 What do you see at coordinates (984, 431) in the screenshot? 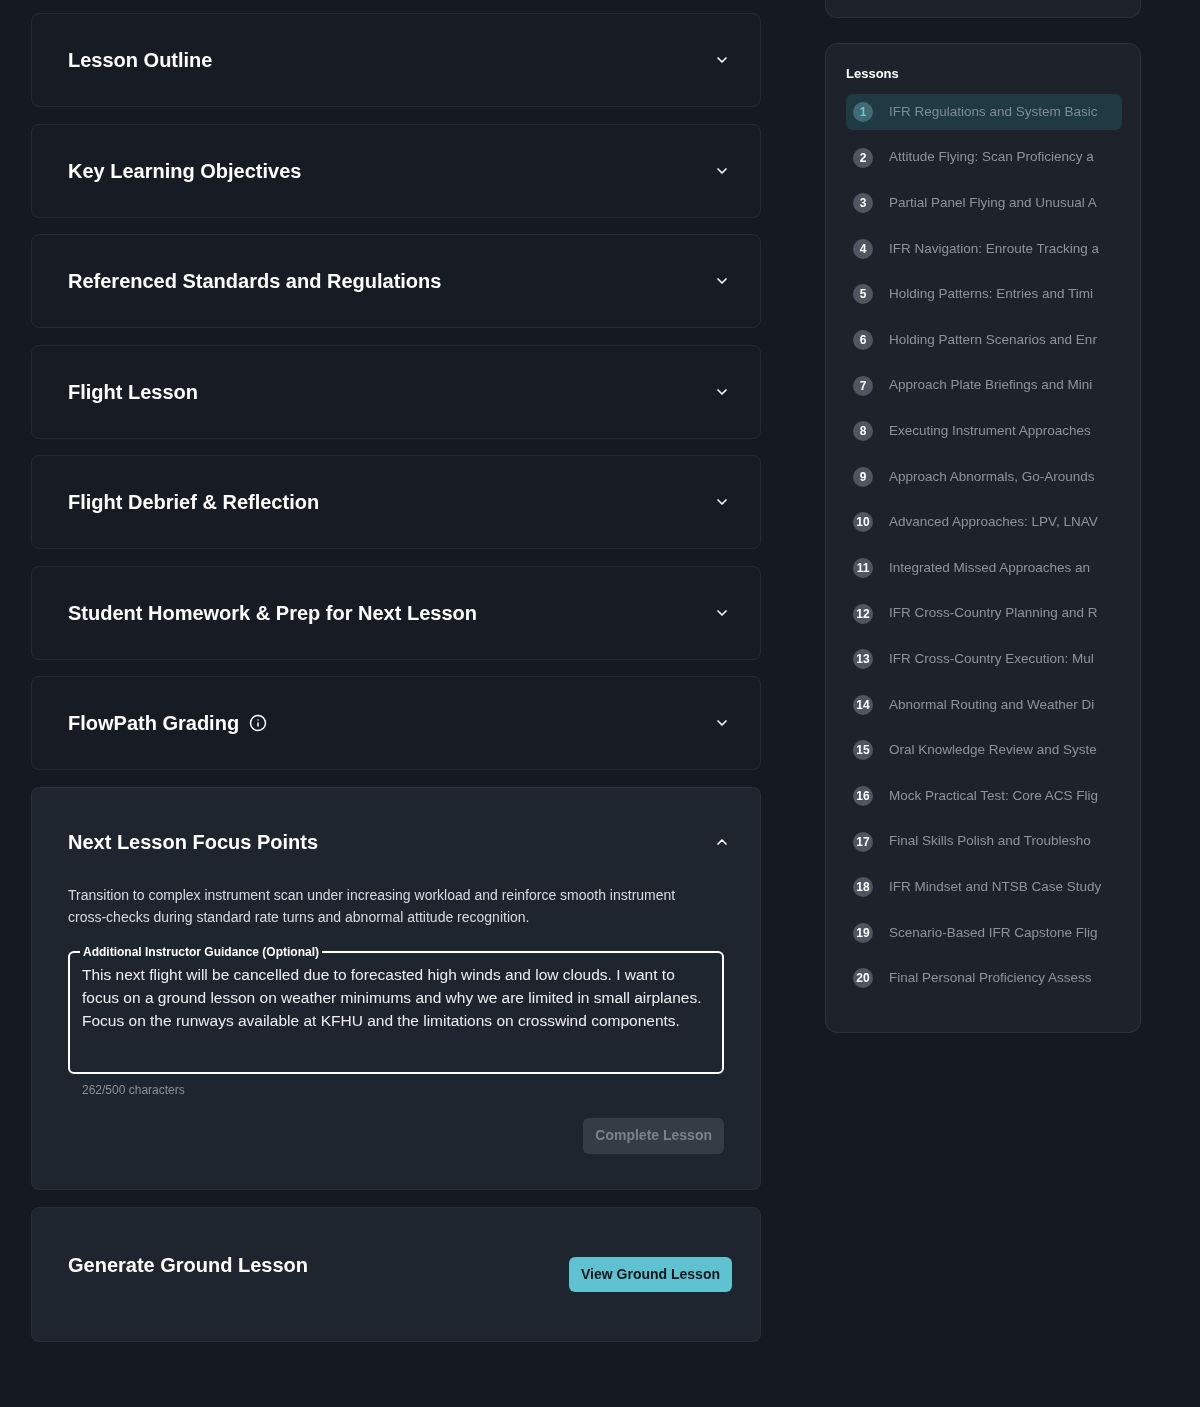
I see `lesson-item: 8 Executing Instrument Approaches` at bounding box center [984, 431].